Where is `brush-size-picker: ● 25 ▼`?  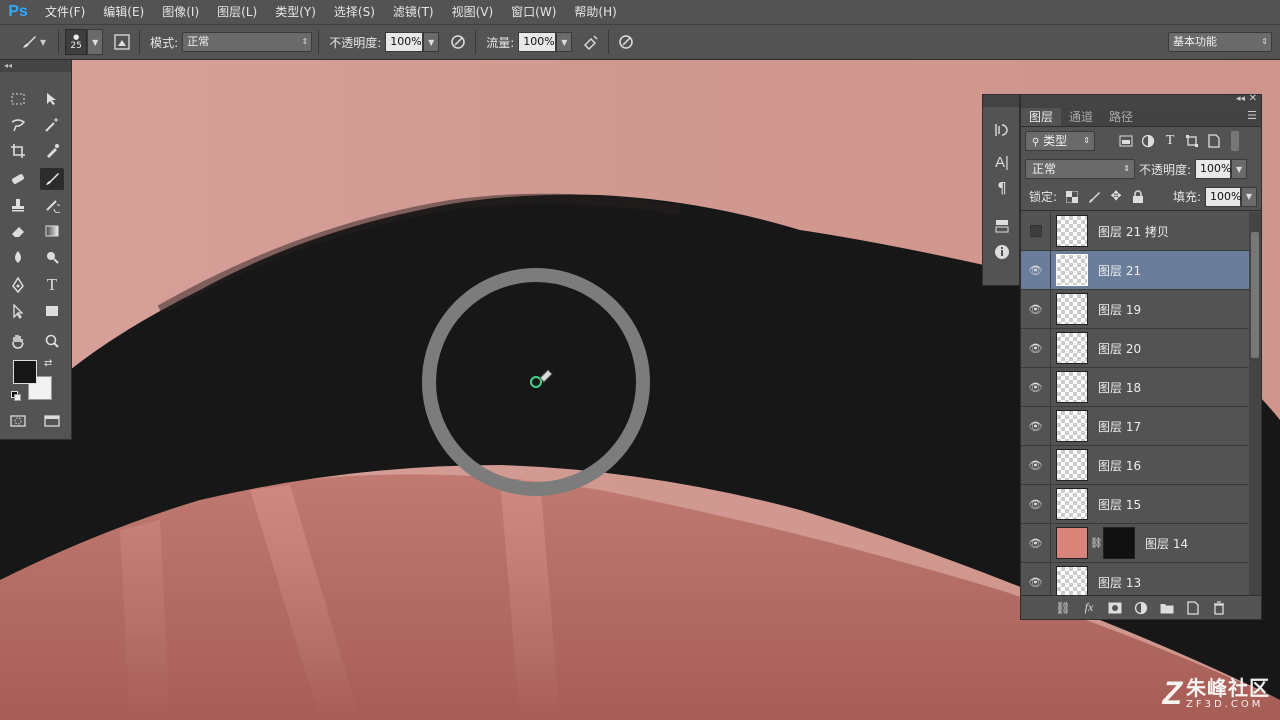
brush-size-picker: ● 25 ▼ is located at coordinates (84, 42).